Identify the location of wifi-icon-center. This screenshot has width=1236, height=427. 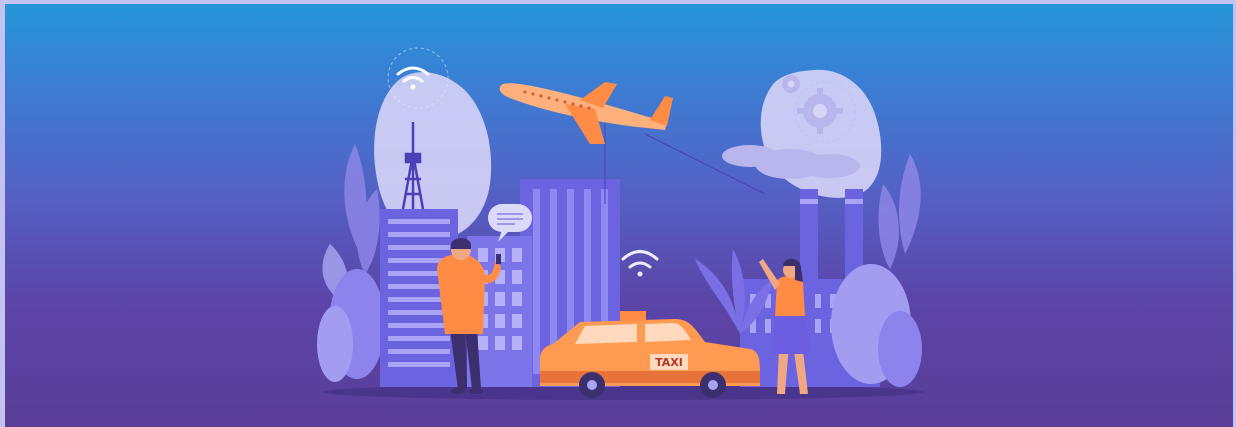
(640, 263).